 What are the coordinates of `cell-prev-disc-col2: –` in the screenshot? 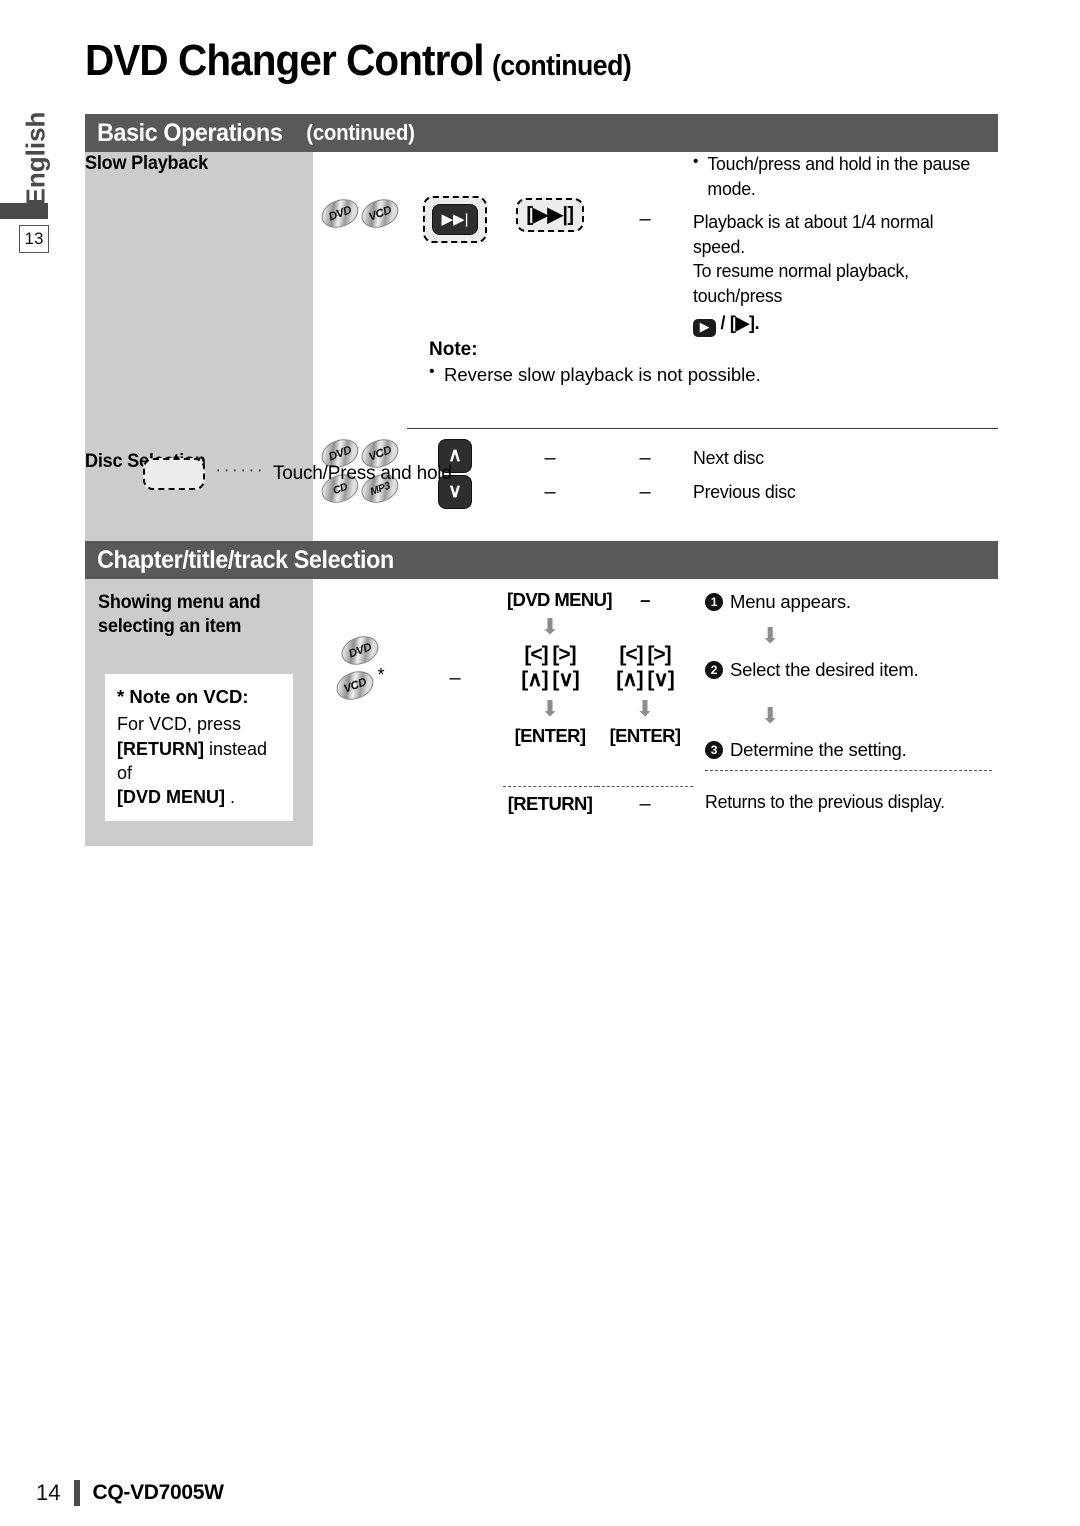 It's located at (550, 491).